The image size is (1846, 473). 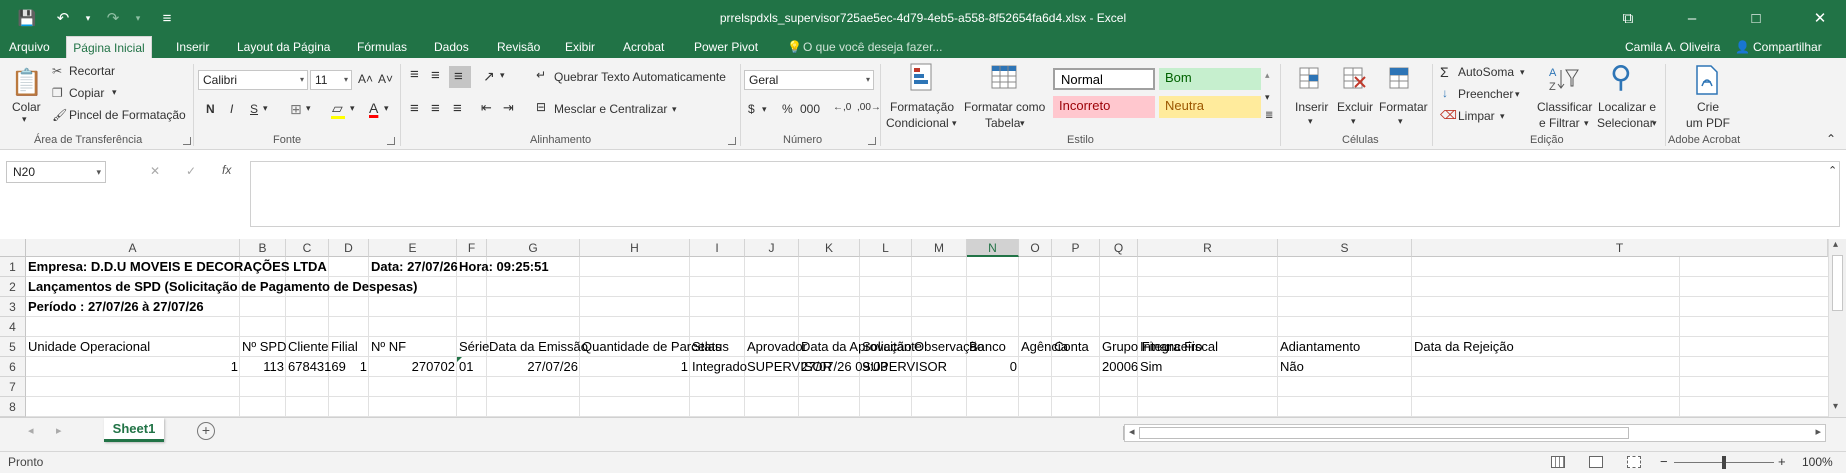 I want to click on scroll-left-icon: ◂, so click(x=1132, y=431).